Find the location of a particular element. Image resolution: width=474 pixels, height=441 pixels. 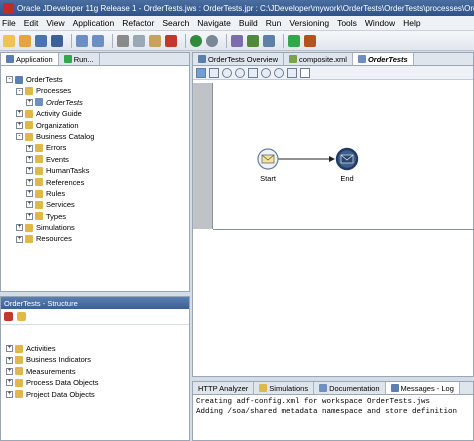

tree-item: + Resources is located at coordinates (95, 238).